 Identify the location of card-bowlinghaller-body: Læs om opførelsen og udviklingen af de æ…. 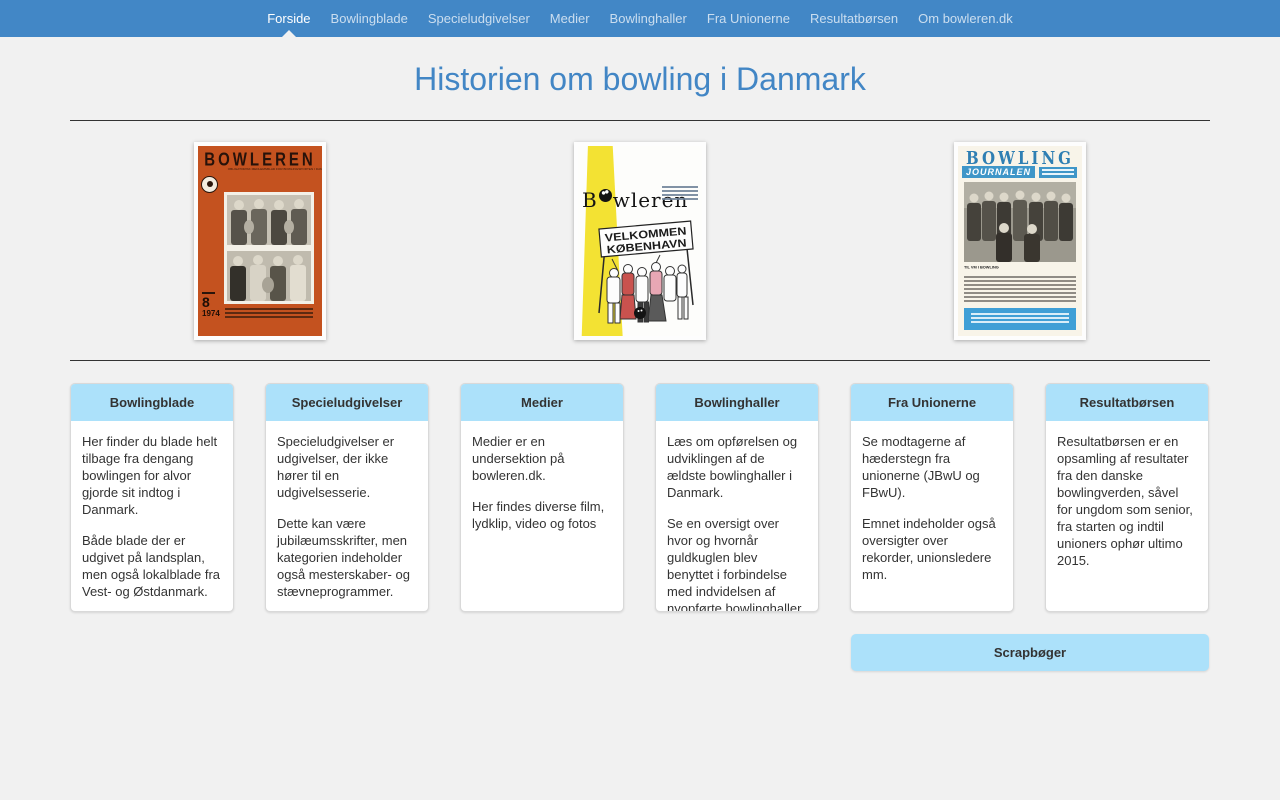
(737, 516).